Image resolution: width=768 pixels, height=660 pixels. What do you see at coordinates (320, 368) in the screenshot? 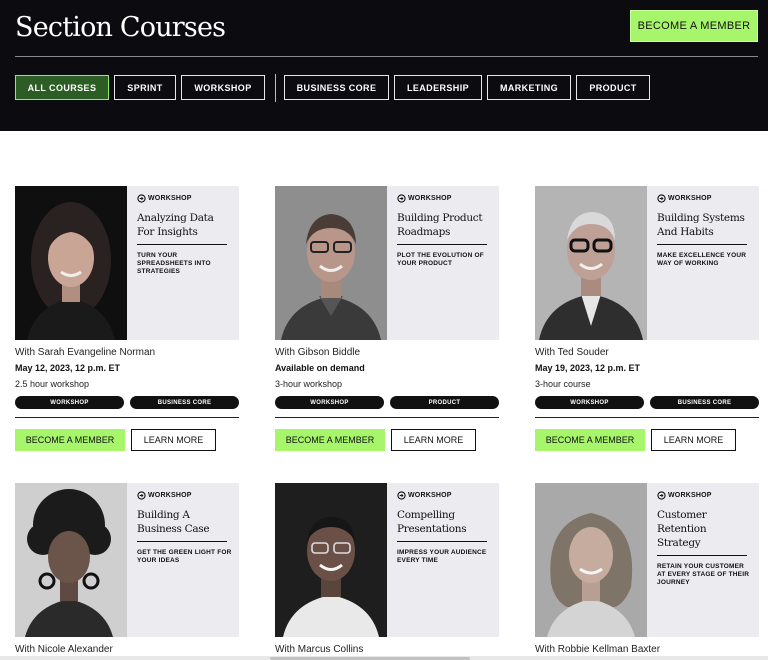
I see `course-date: Available on demand` at bounding box center [320, 368].